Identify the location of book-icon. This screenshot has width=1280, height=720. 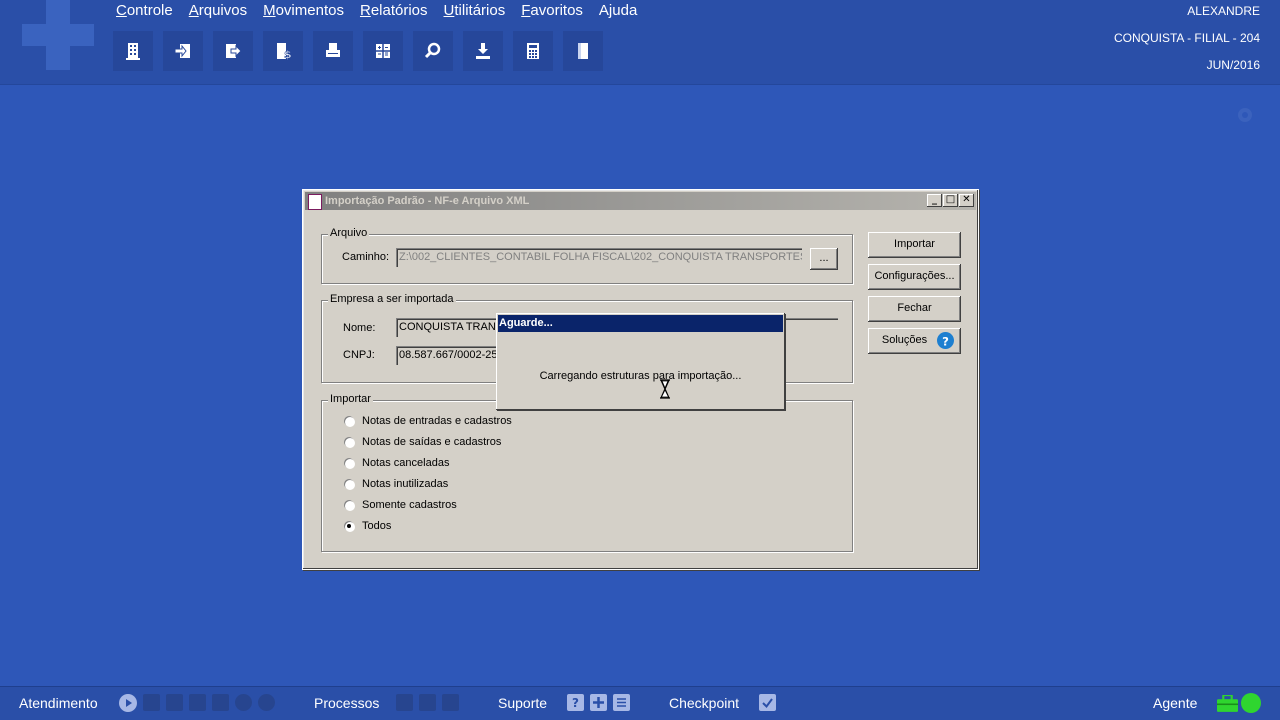
(583, 51).